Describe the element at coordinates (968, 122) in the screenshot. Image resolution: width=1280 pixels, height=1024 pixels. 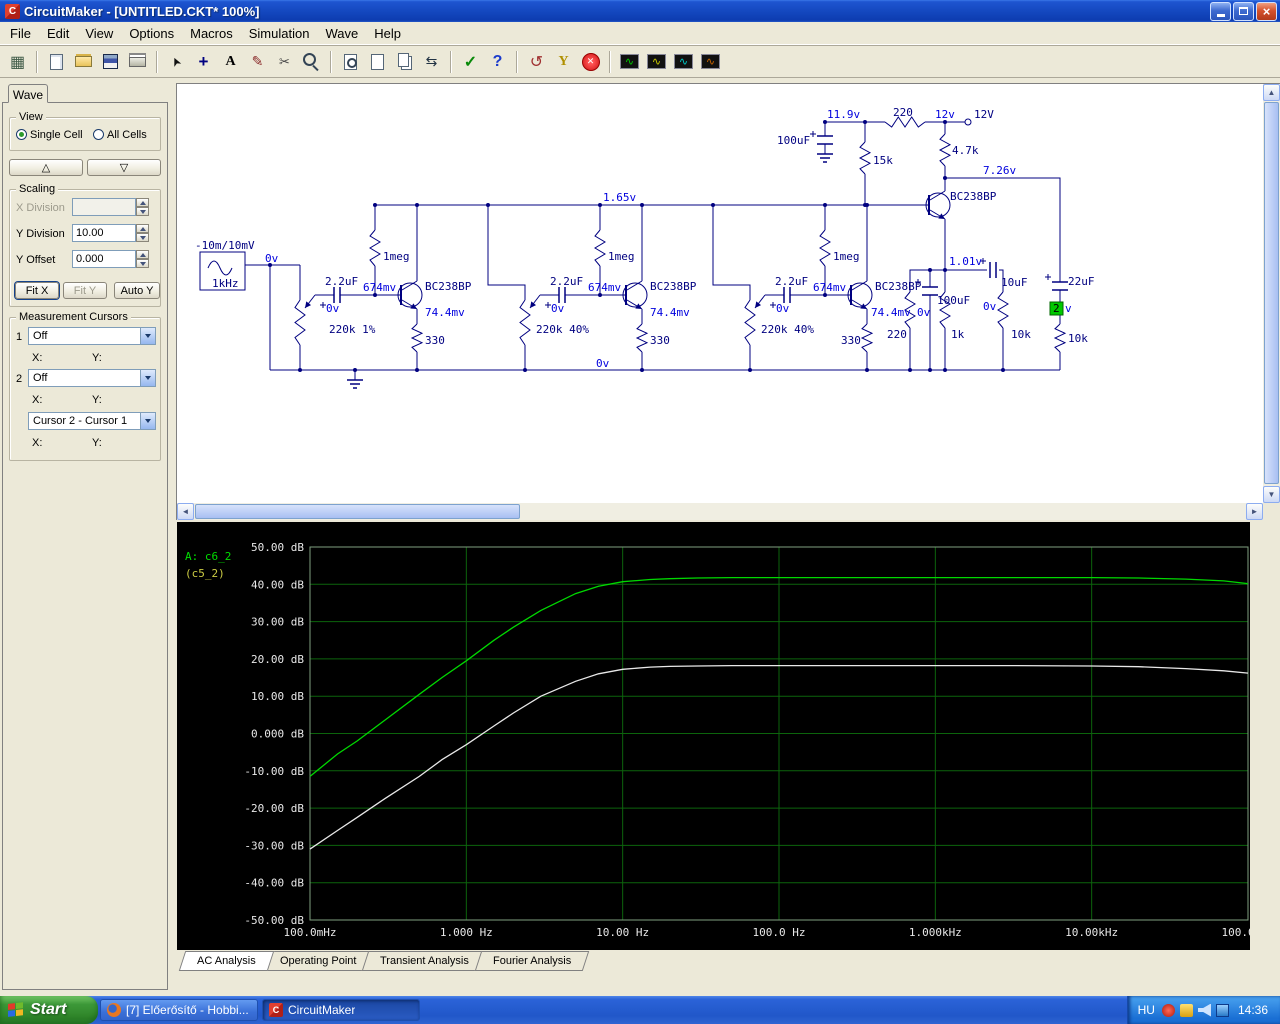
I see `supply-terminal` at that location.